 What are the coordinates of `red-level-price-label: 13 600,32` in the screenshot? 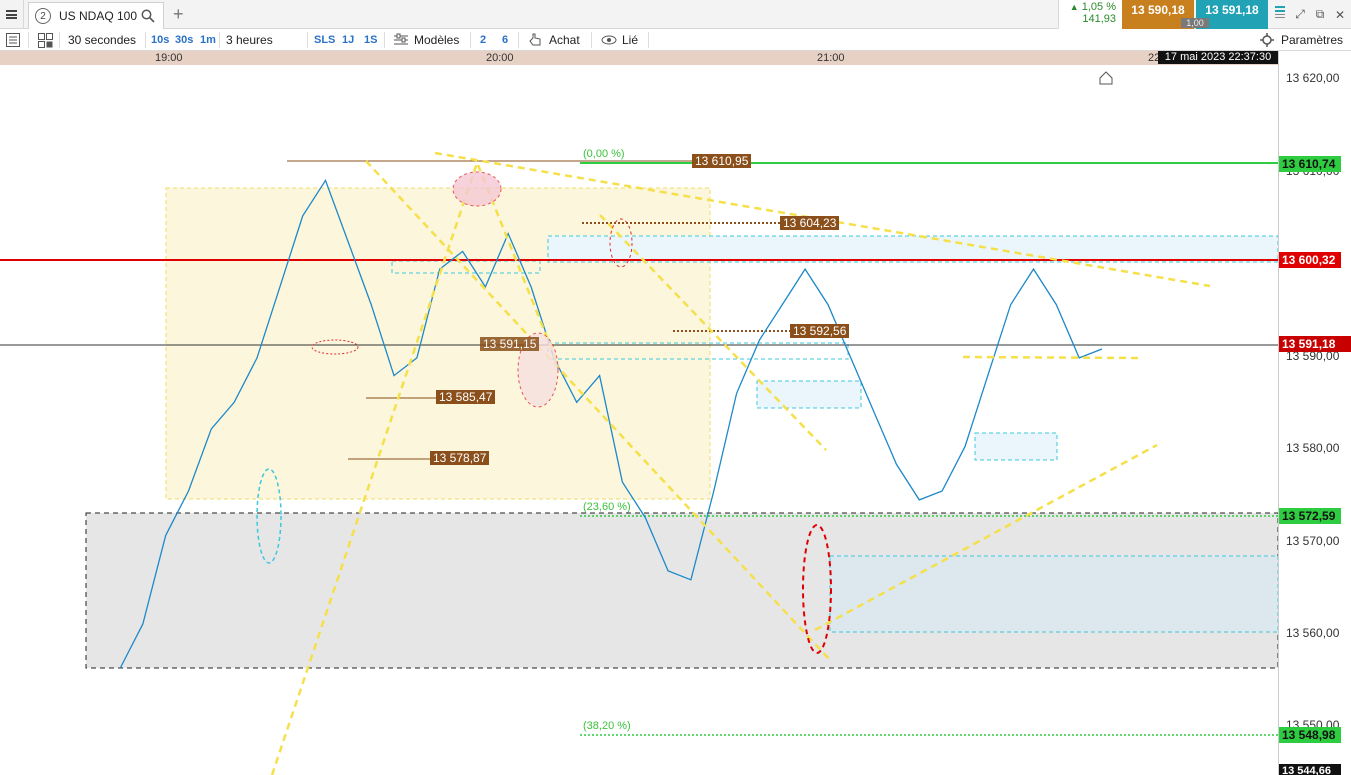 It's located at (1310, 260).